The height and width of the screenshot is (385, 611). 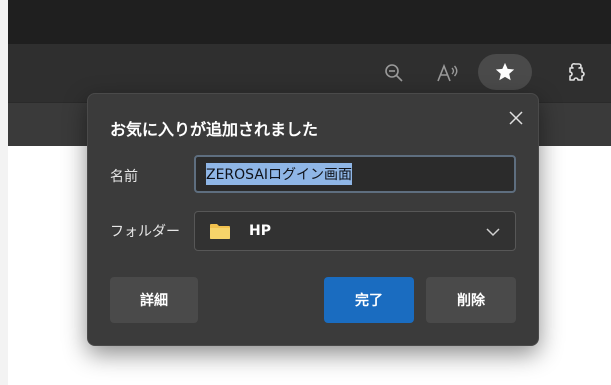 I want to click on close-button, so click(x=516, y=118).